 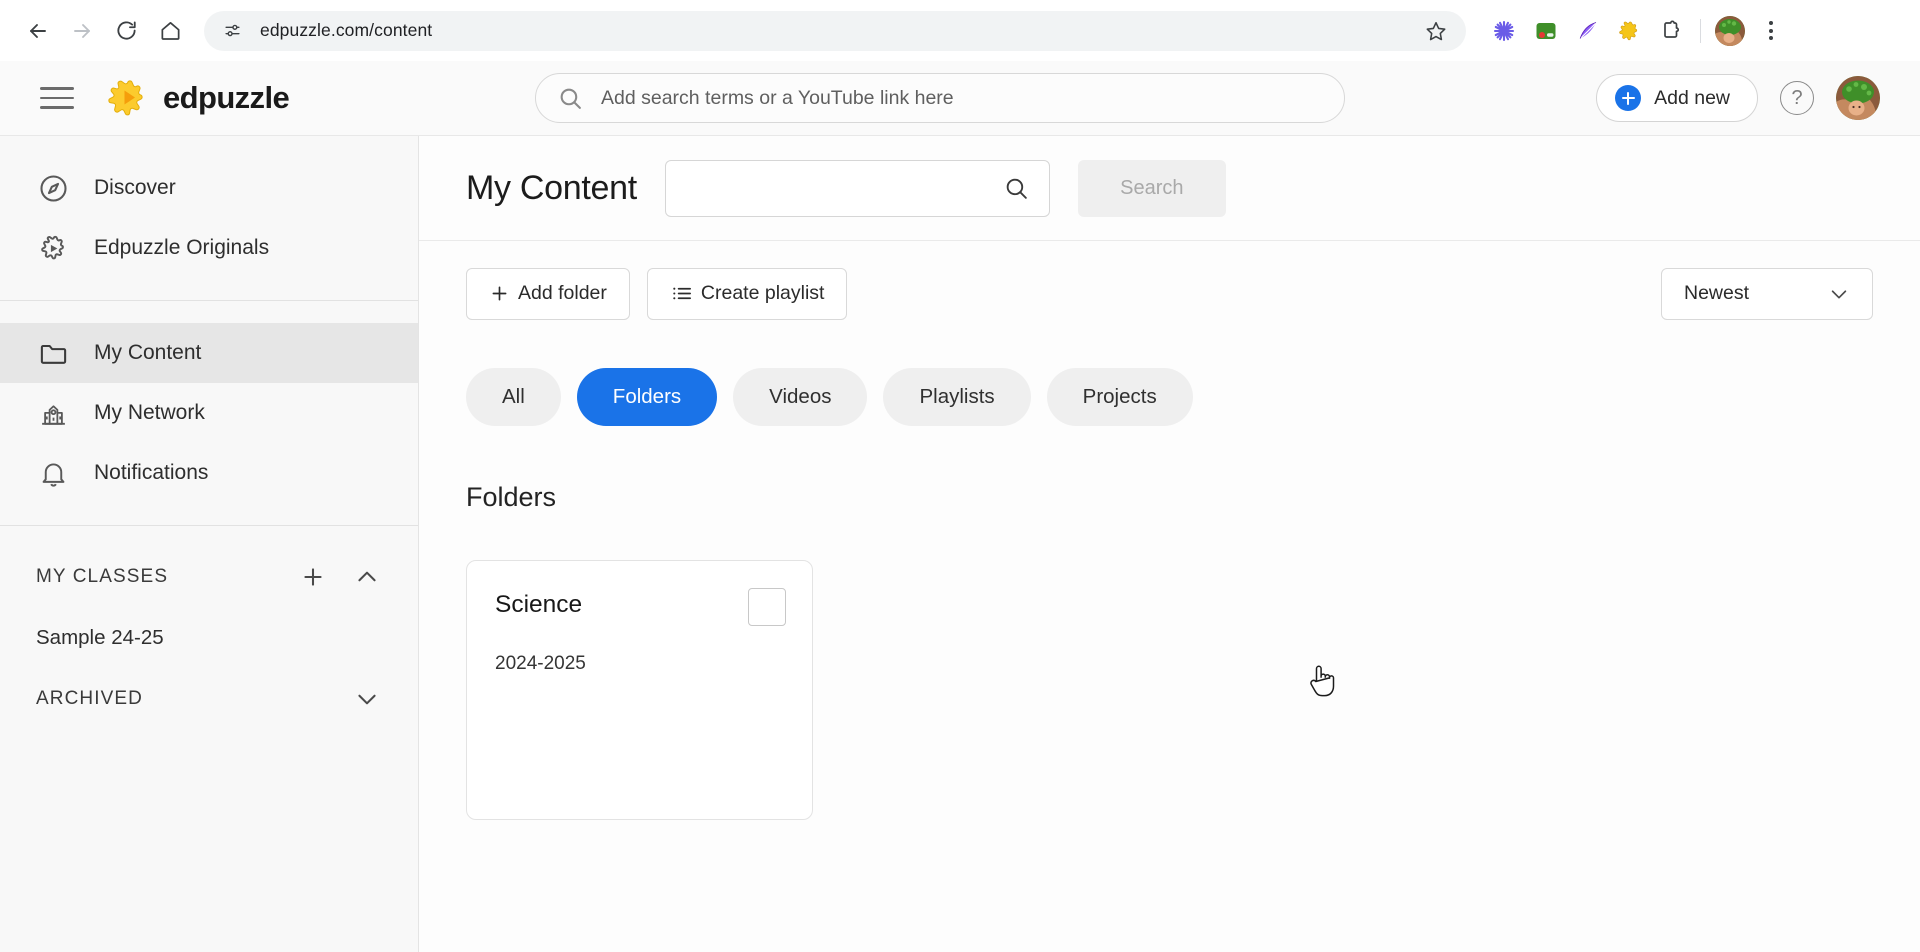 I want to click on folders-section-label: Folders, so click(x=511, y=497).